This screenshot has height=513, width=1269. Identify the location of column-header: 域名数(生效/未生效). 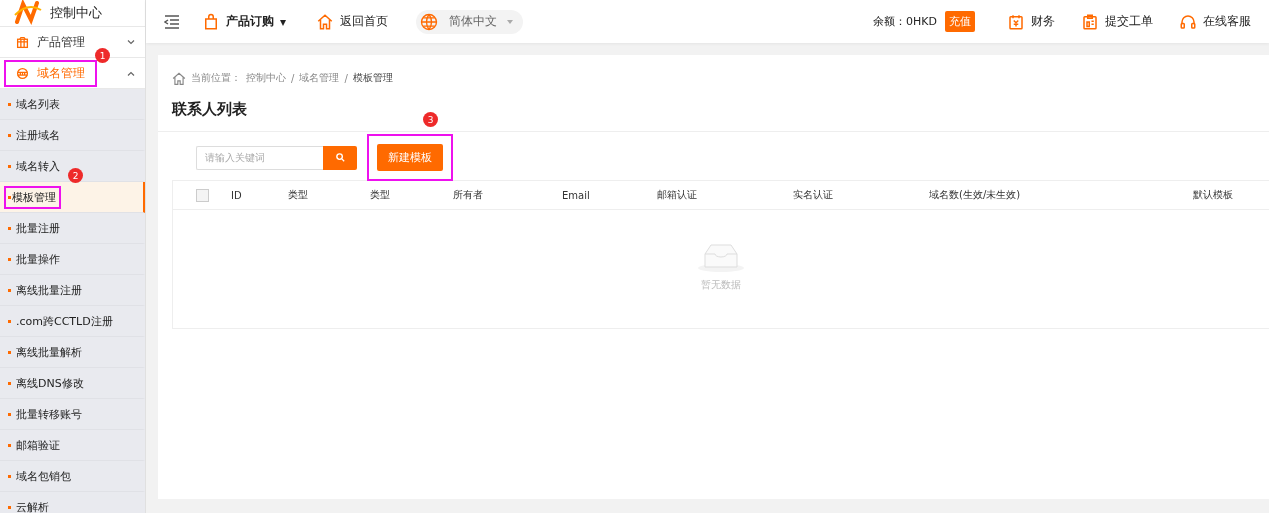
(975, 195).